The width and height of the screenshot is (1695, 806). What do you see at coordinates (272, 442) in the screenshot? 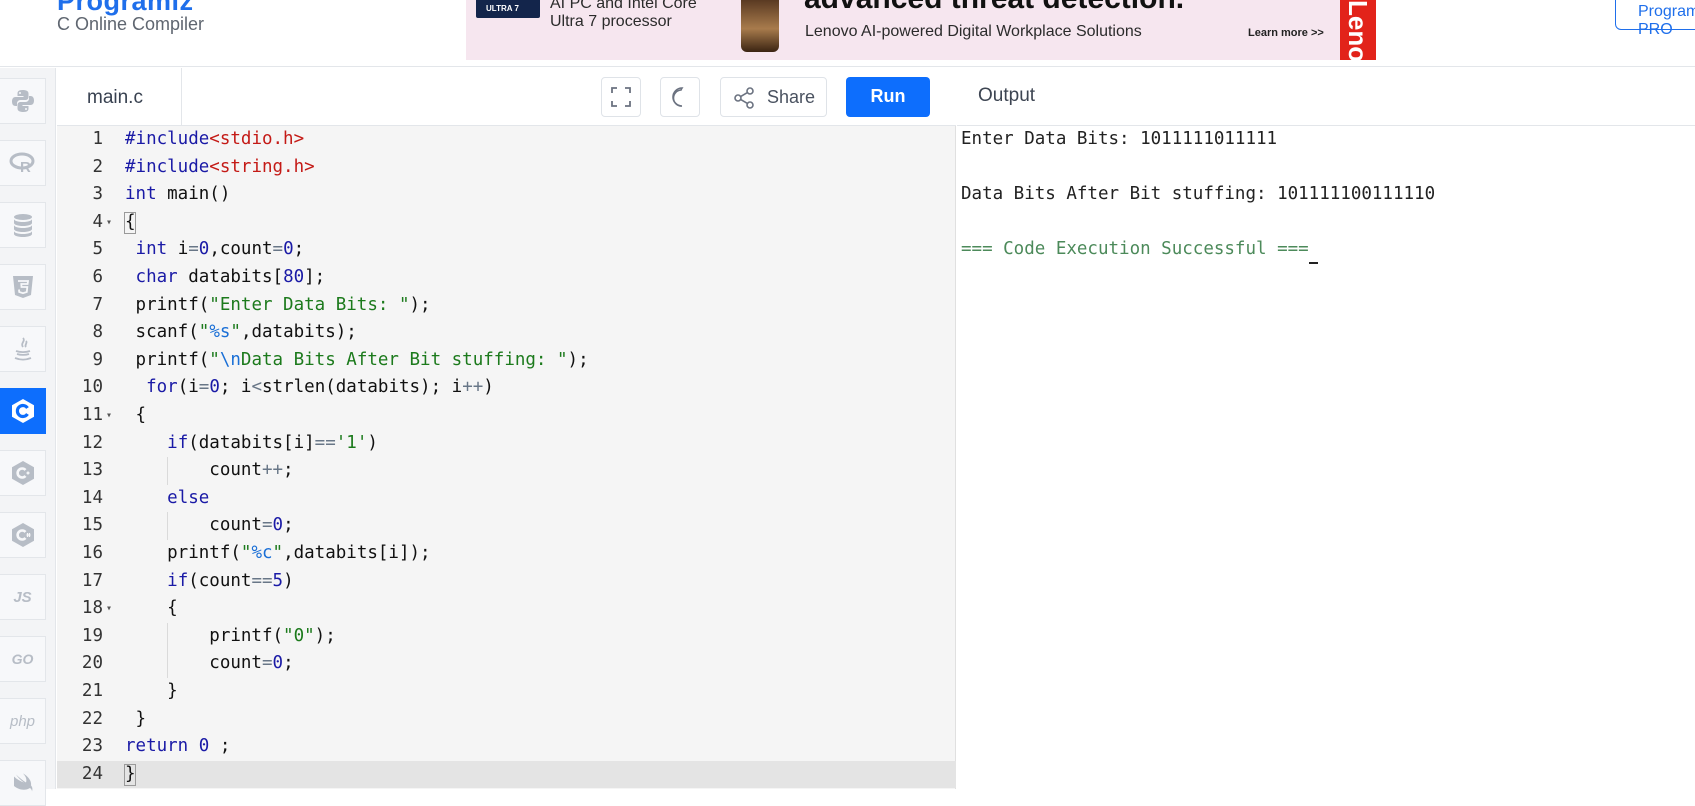
I see `code-text: if(databits[i]=='1')` at bounding box center [272, 442].